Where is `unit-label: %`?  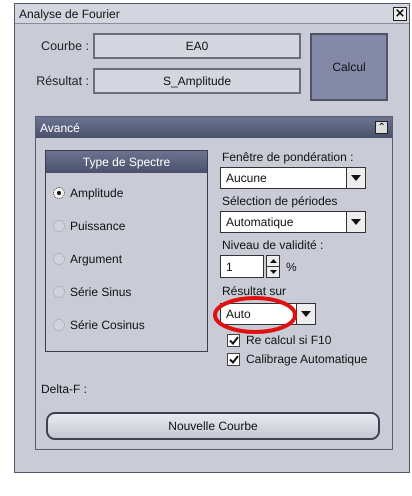
unit-label: % is located at coordinates (291, 267).